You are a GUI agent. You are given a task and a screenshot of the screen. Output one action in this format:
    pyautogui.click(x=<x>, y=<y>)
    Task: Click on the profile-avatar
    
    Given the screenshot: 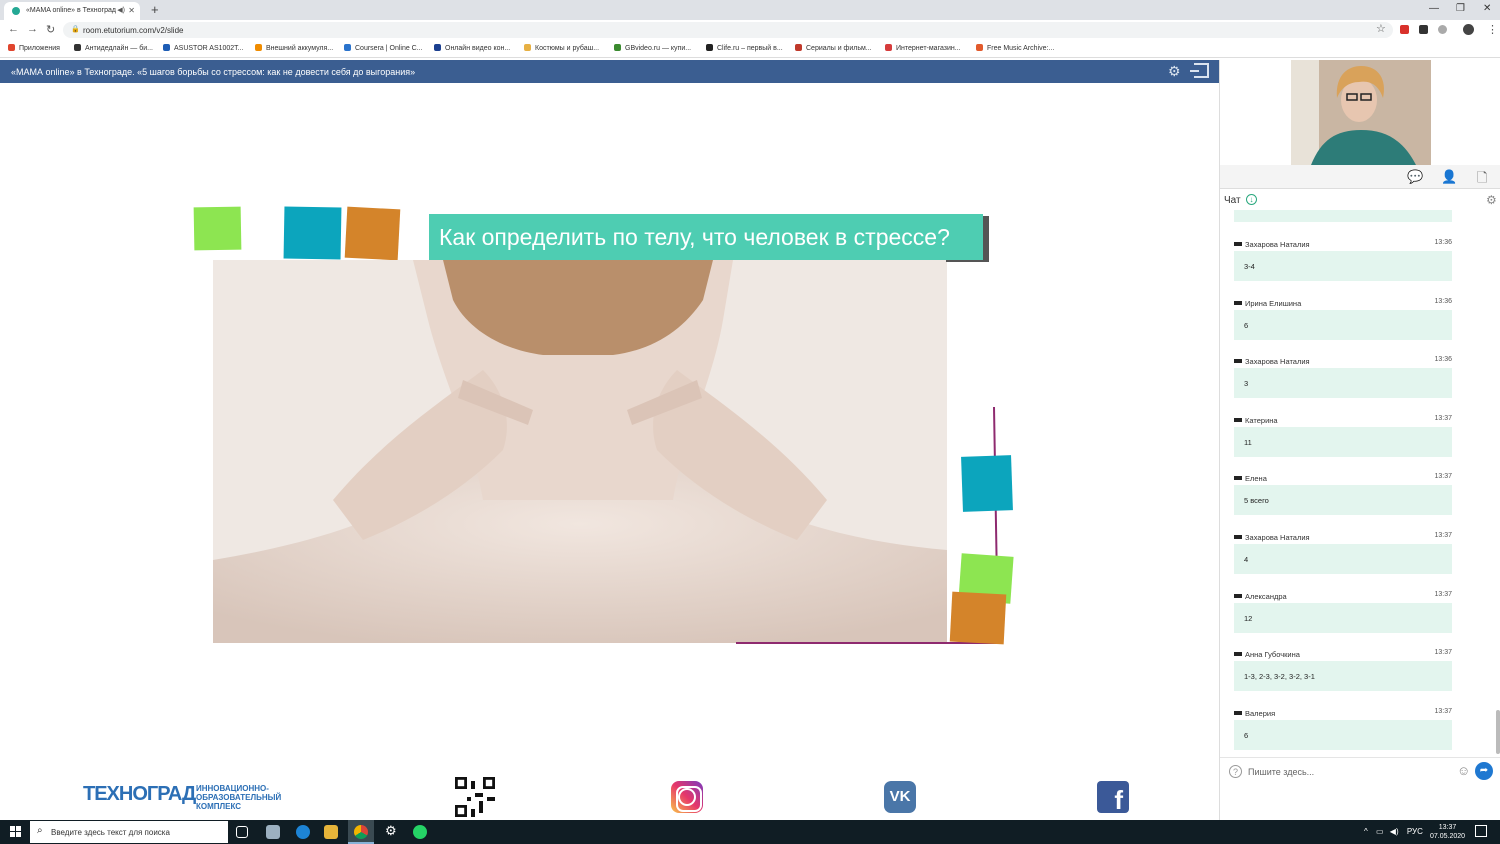 What is the action you would take?
    pyautogui.click(x=1468, y=29)
    